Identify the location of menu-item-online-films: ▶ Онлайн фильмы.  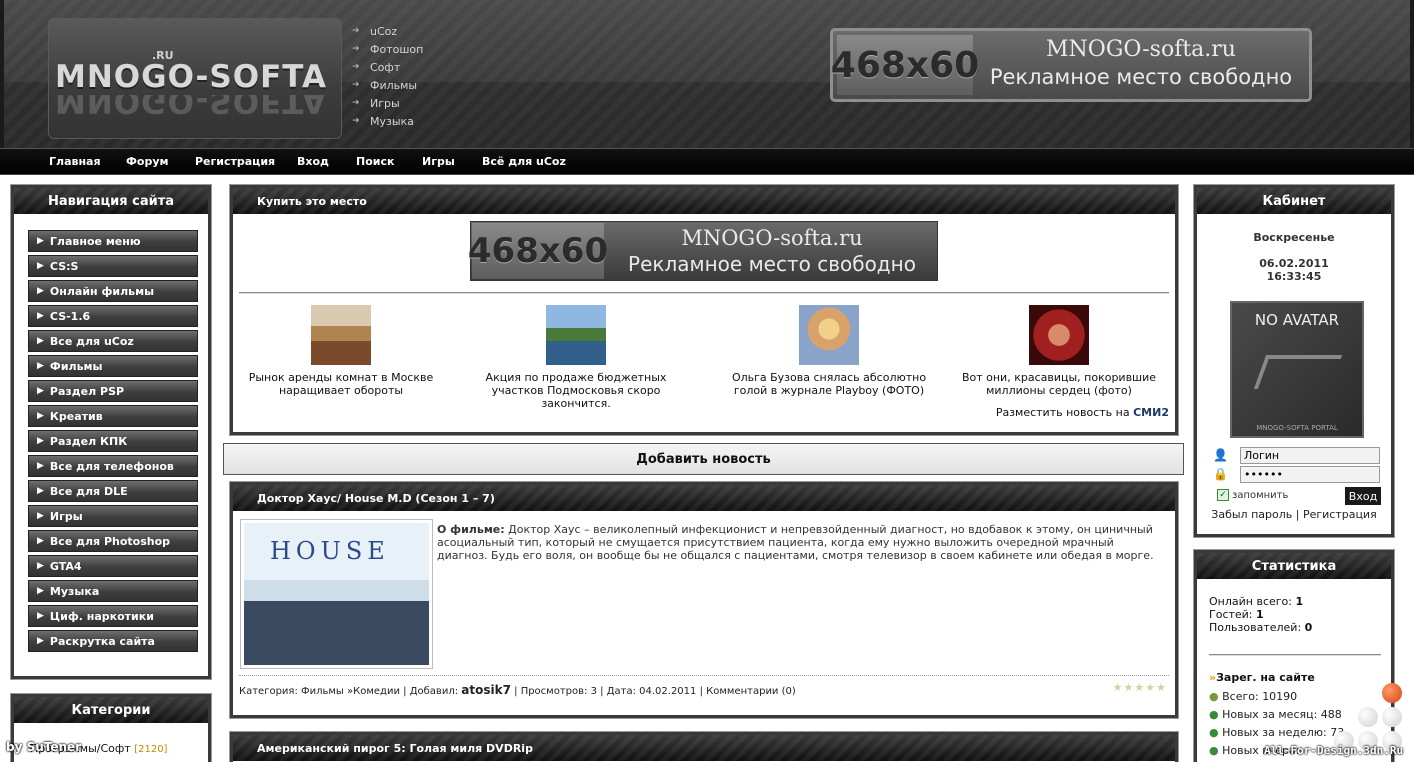
(113, 291).